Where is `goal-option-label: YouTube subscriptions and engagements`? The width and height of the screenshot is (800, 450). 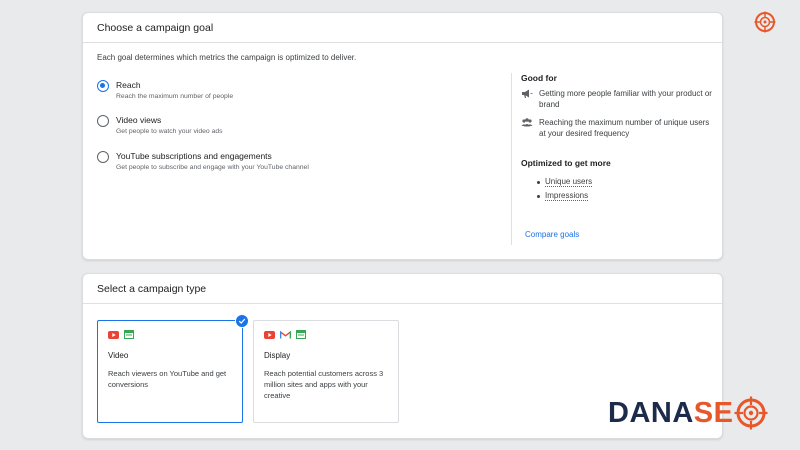 goal-option-label: YouTube subscriptions and engagements is located at coordinates (194, 156).